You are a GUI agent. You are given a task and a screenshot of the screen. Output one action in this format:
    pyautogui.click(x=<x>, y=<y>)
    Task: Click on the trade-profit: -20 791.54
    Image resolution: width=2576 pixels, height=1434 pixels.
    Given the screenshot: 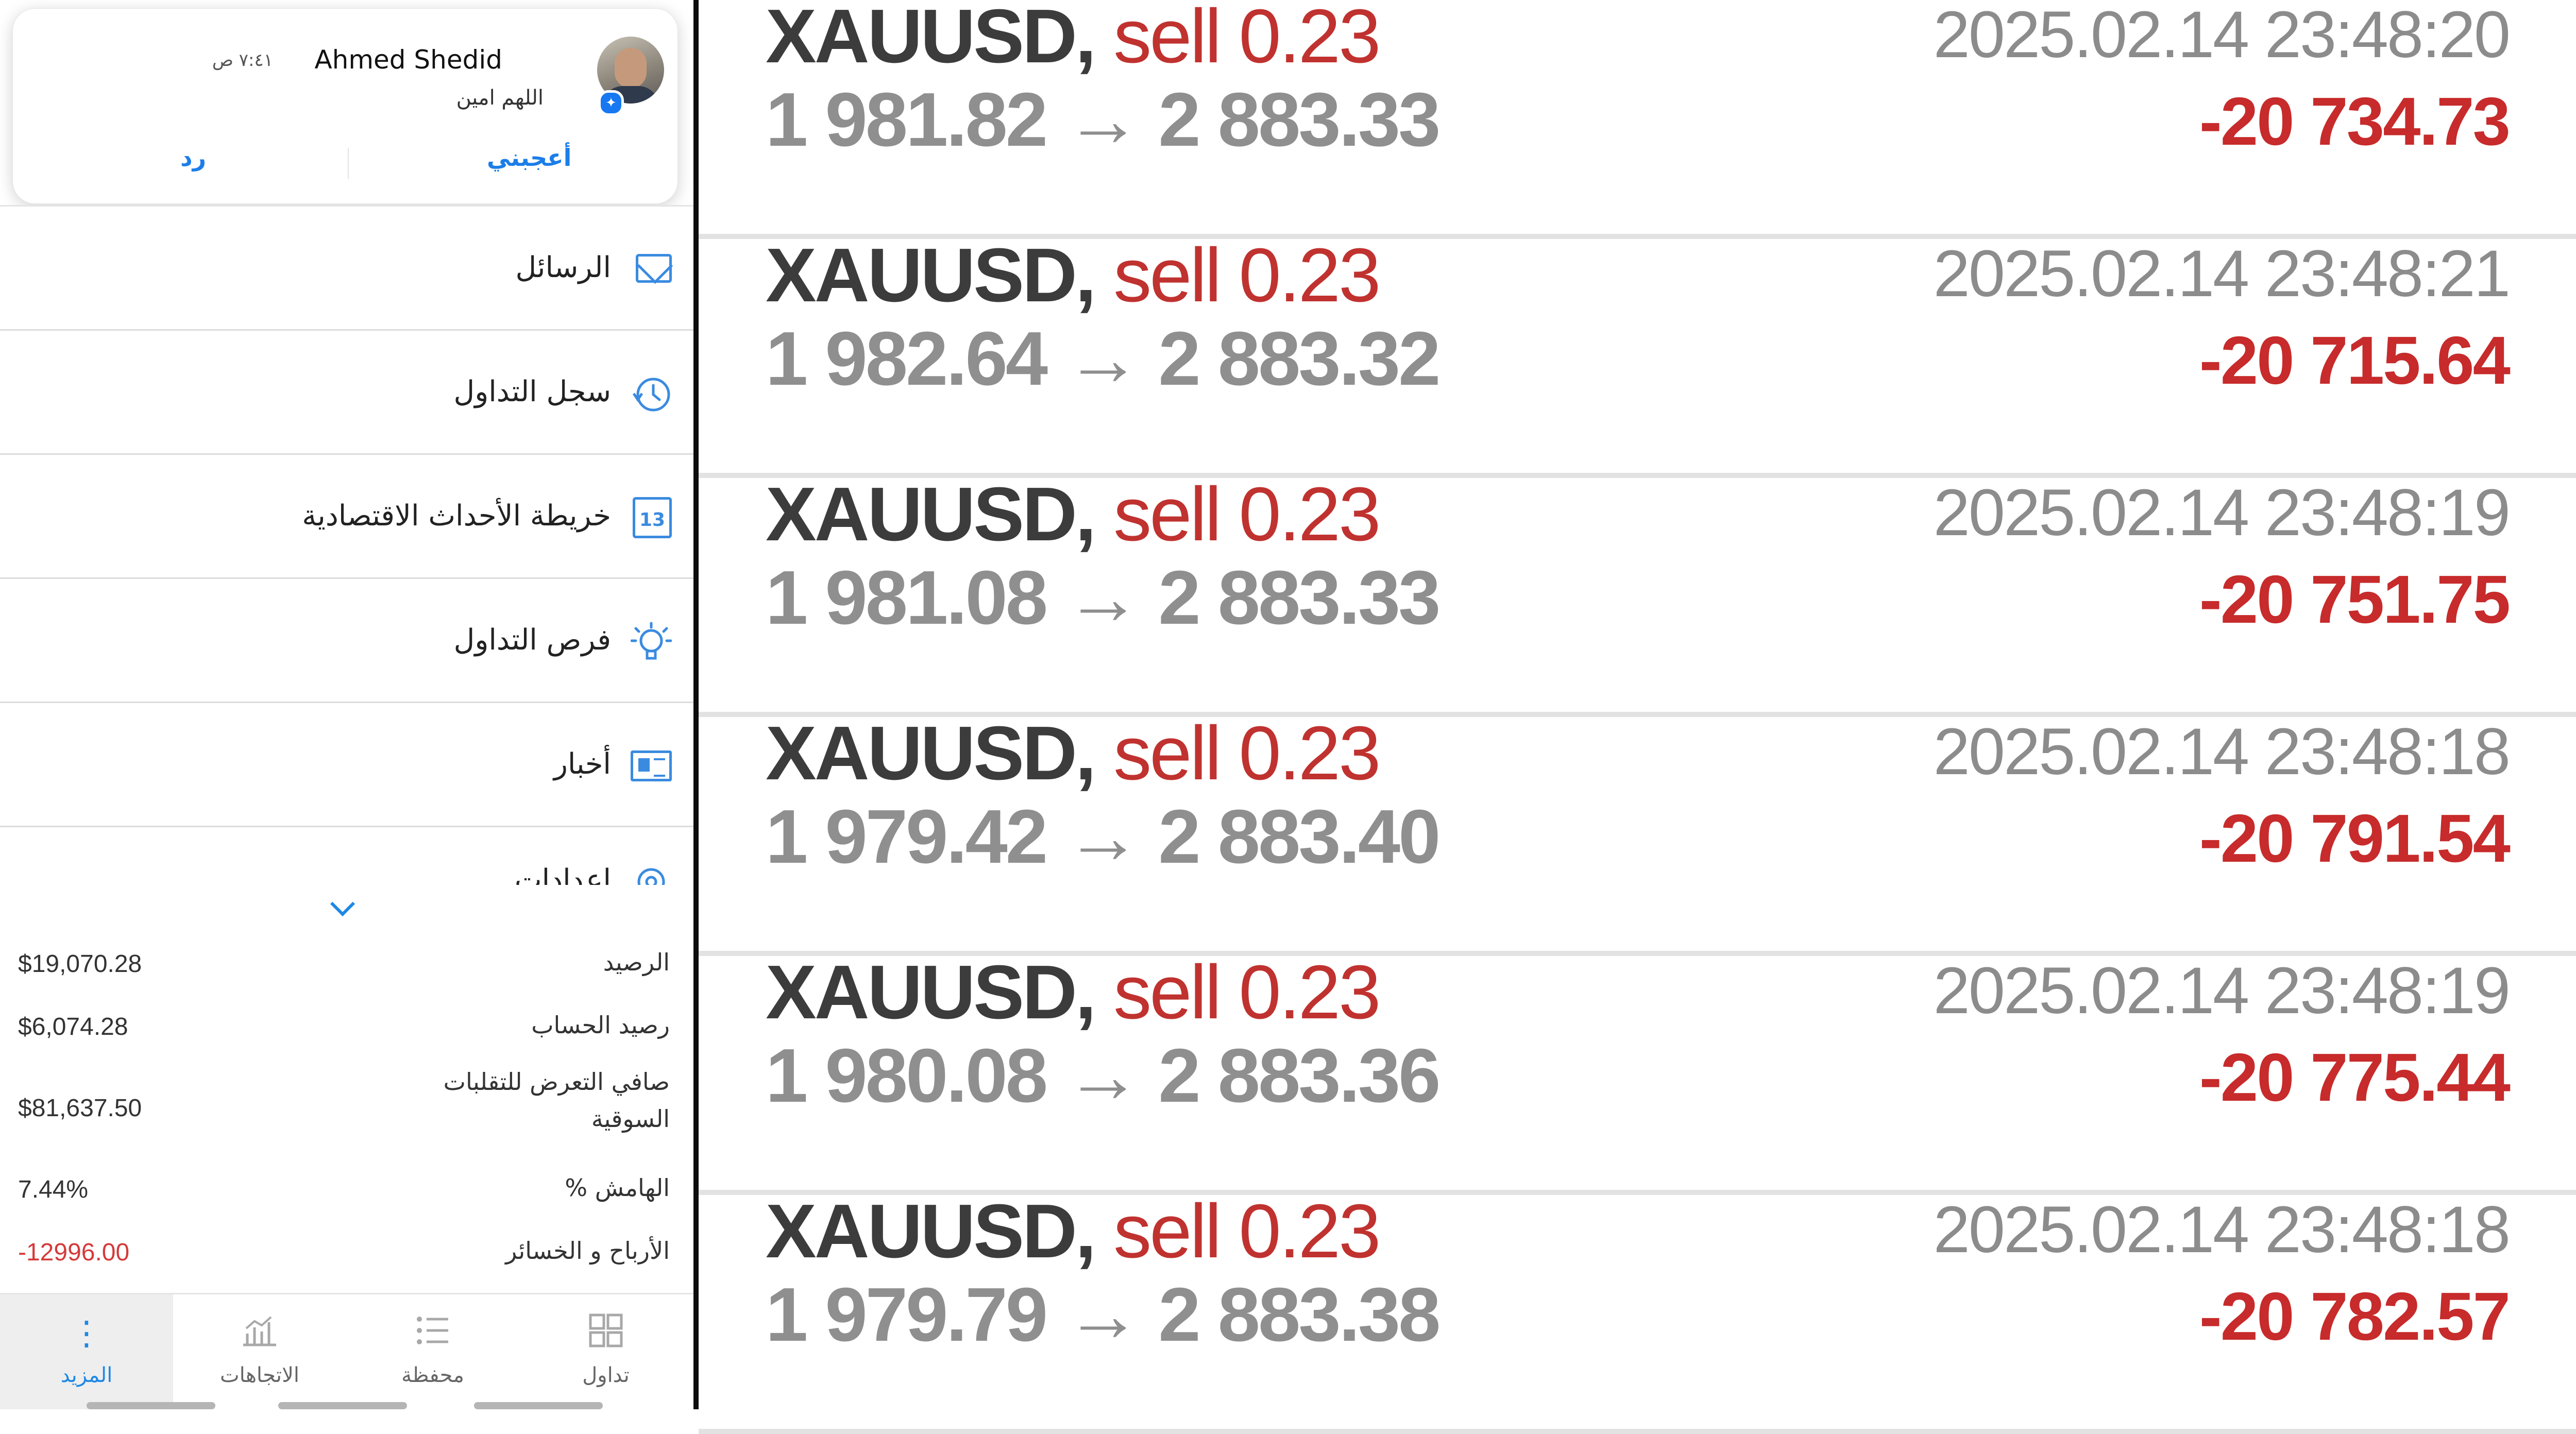 What is the action you would take?
    pyautogui.click(x=2355, y=838)
    